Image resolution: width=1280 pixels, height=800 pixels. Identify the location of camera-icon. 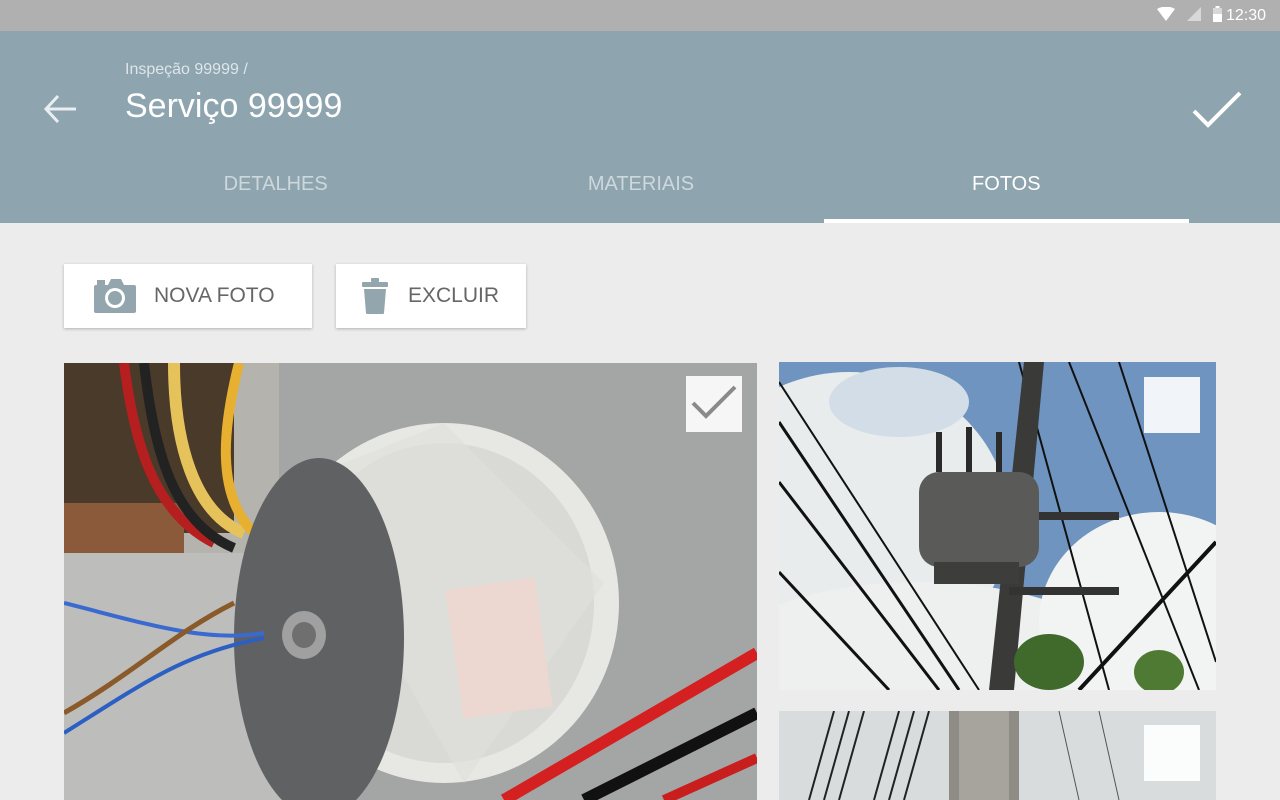
(115, 296).